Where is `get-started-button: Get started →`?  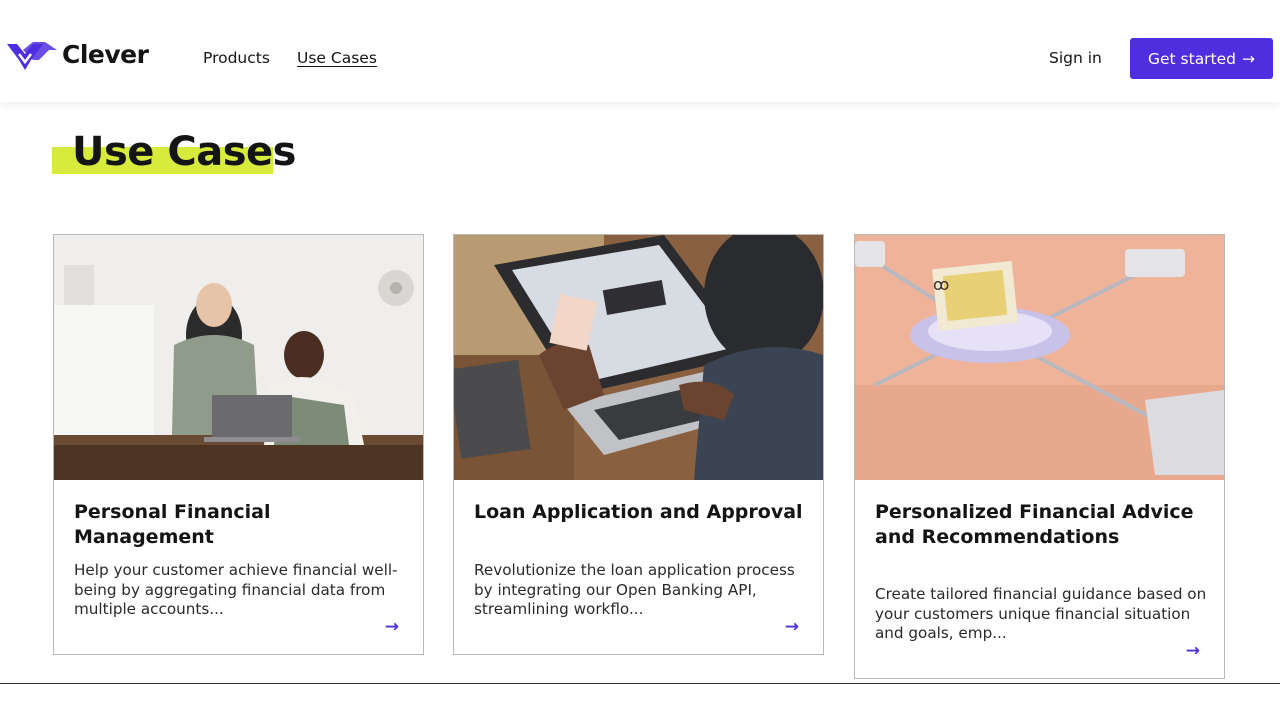 get-started-button: Get started → is located at coordinates (1201, 58).